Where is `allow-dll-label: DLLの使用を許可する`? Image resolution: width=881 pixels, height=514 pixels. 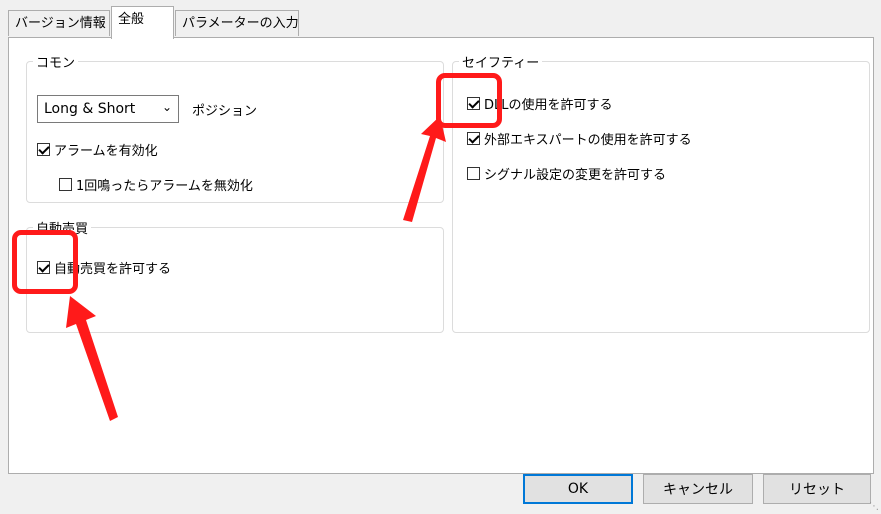
allow-dll-label: DLLの使用を許可する is located at coordinates (548, 105).